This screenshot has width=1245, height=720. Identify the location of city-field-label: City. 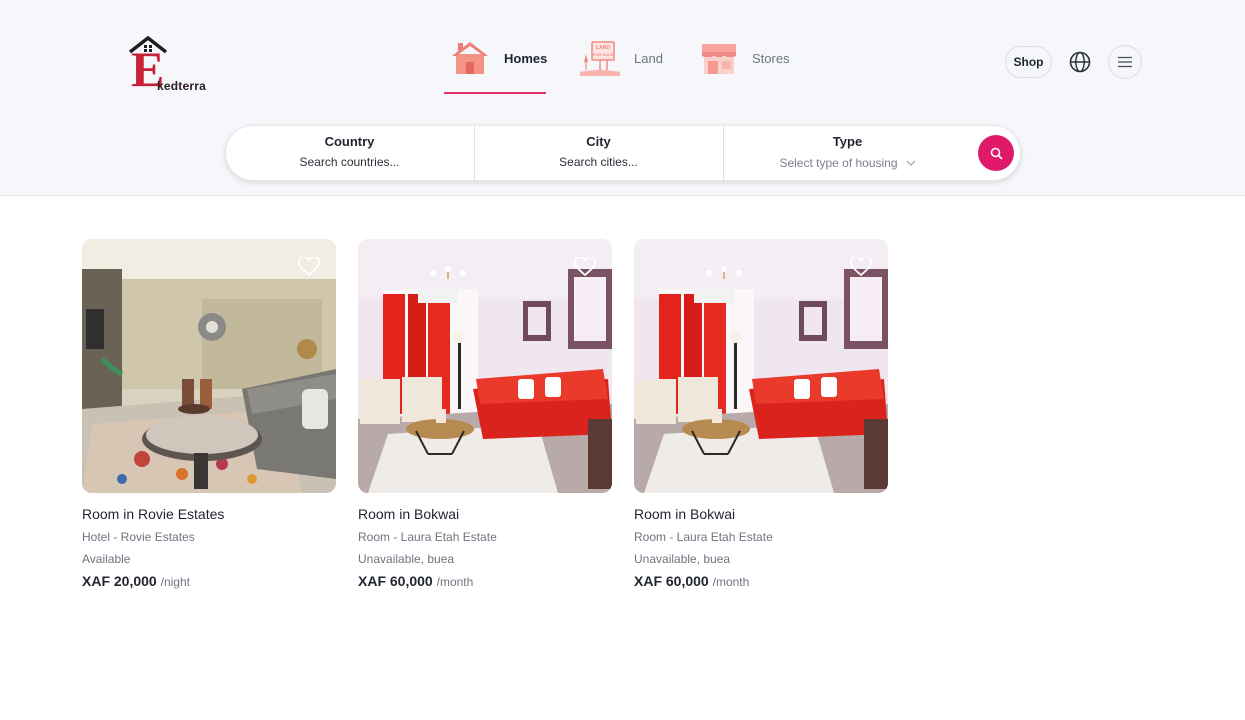
(598, 141).